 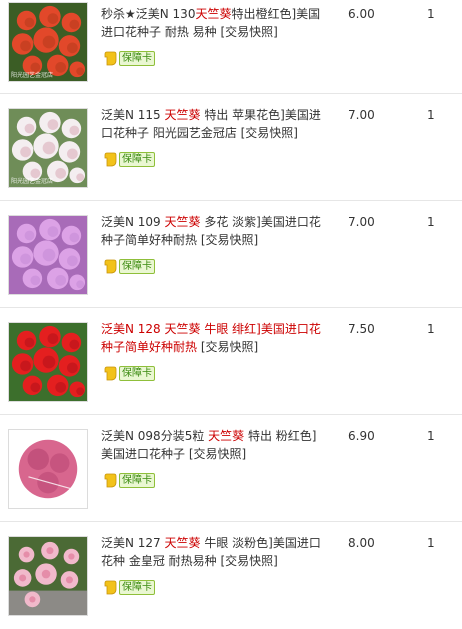 I want to click on product-title-link: 泛美N 098分装5粒 天竺葵 特出 粉红色]美国进口花种子 [交易快照], so click(x=212, y=445).